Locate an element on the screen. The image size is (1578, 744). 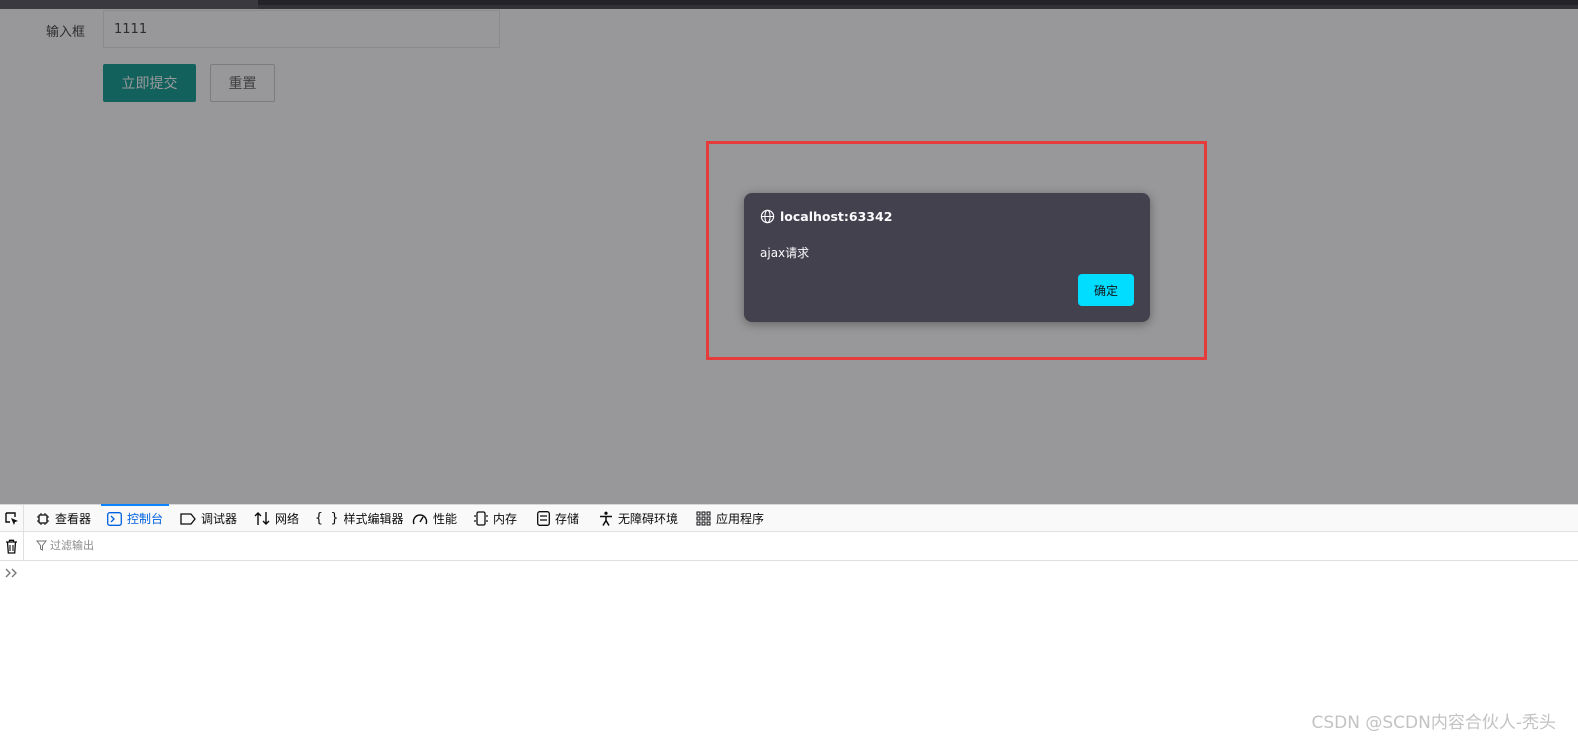
debugger-icon is located at coordinates (188, 518).